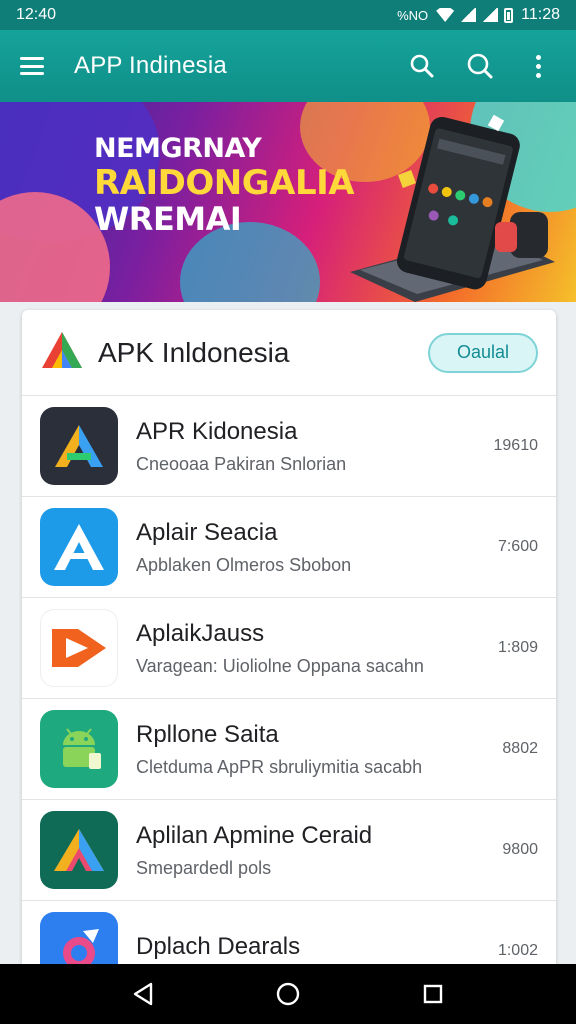 The width and height of the screenshot is (576, 1024). I want to click on app-description: Varagean: Uioliolne Oppana sacahn, so click(280, 665).